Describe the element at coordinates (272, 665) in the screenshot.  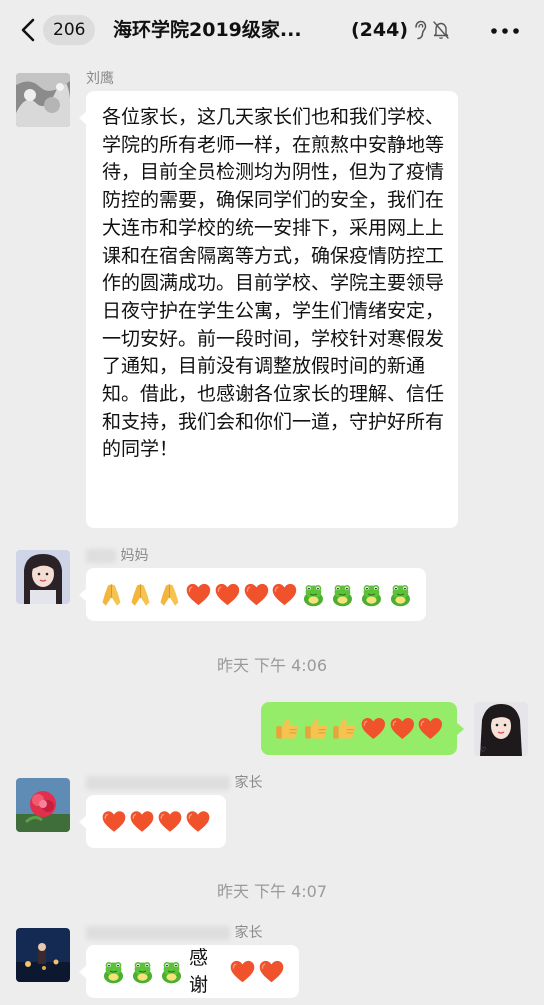
I see `timestamp: 昨天 下午 4:06` at that location.